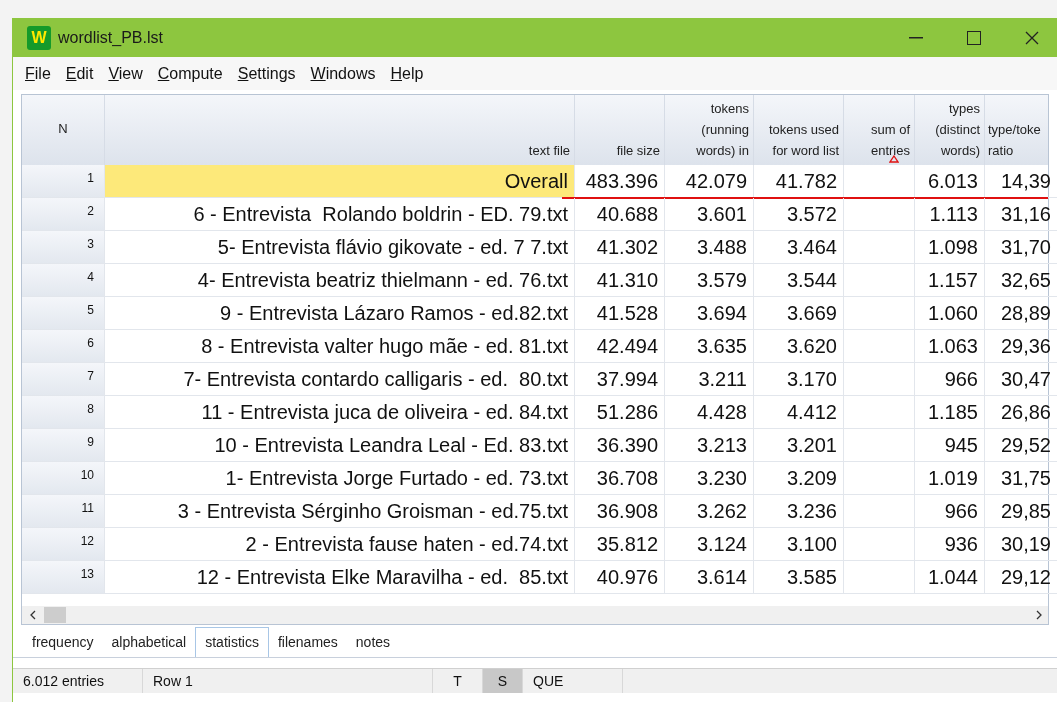 The image size is (1057, 702). What do you see at coordinates (799, 130) in the screenshot?
I see `column-header: tokens used for word list` at bounding box center [799, 130].